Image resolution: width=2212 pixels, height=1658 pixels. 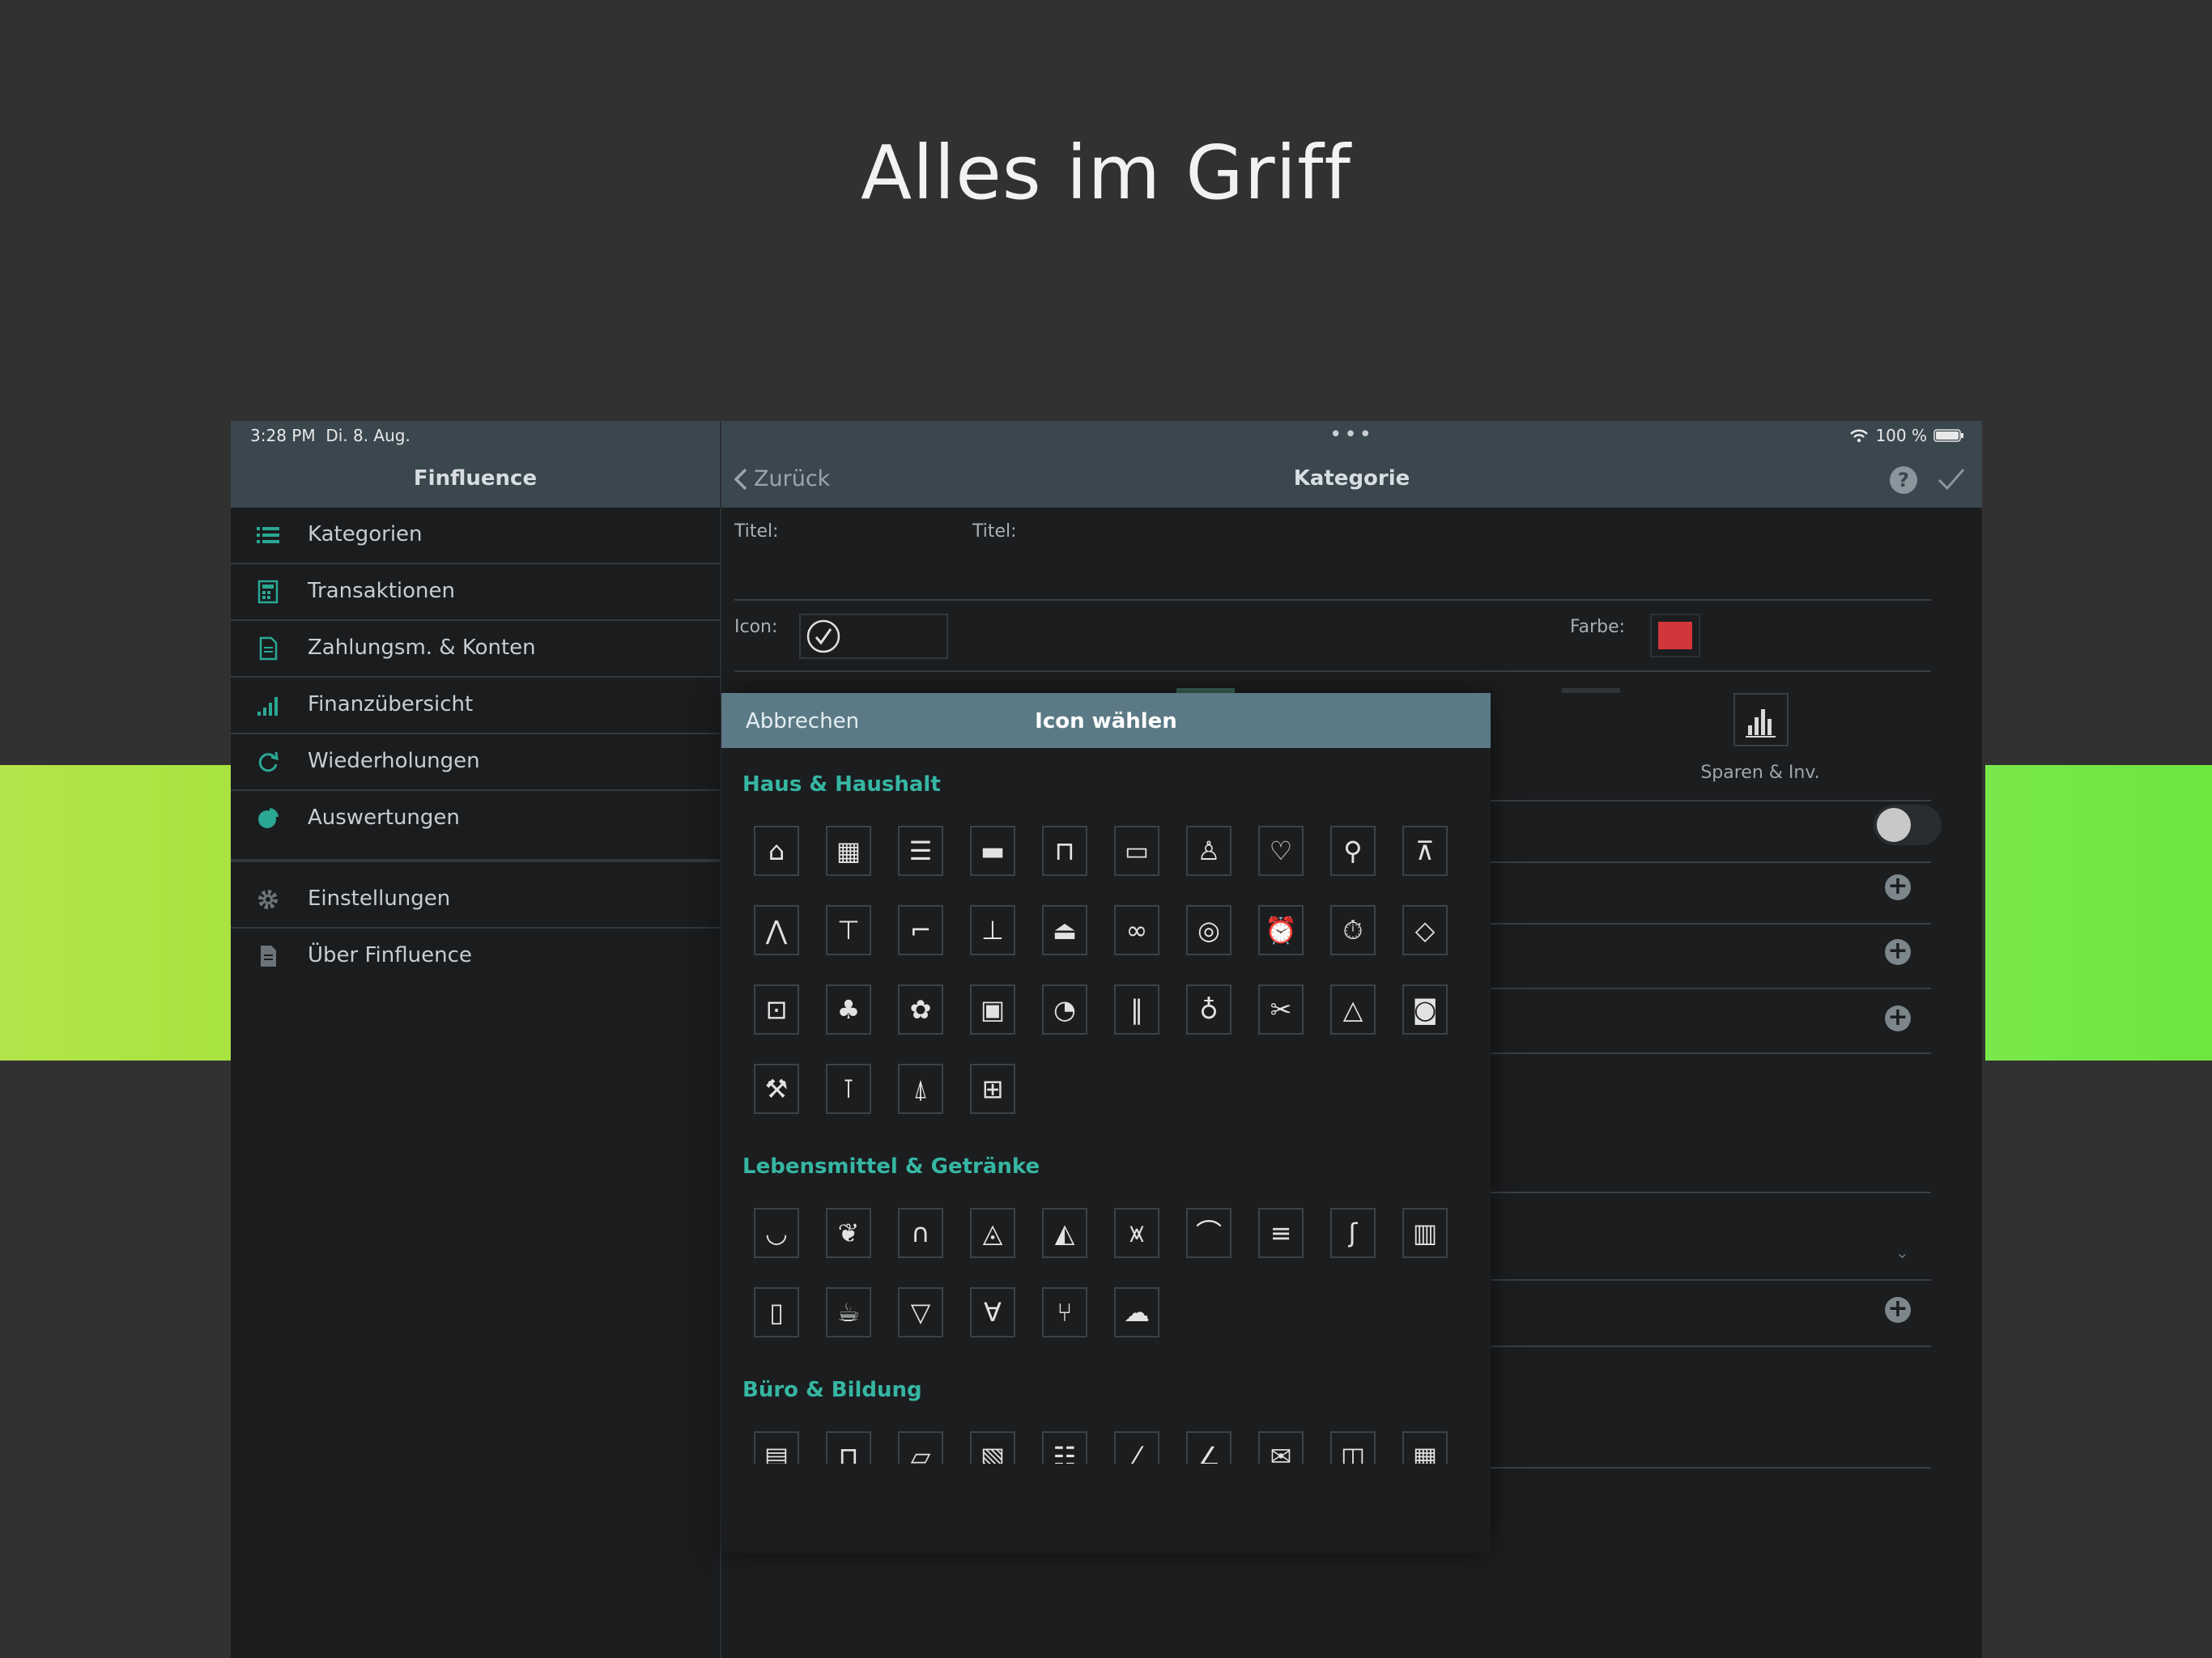 I want to click on notes-icon: ☷, so click(x=1064, y=1447).